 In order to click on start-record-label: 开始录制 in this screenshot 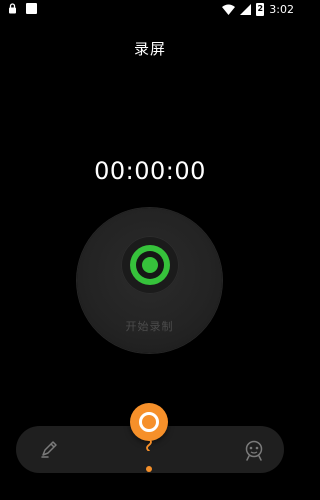, I will do `click(149, 326)`.